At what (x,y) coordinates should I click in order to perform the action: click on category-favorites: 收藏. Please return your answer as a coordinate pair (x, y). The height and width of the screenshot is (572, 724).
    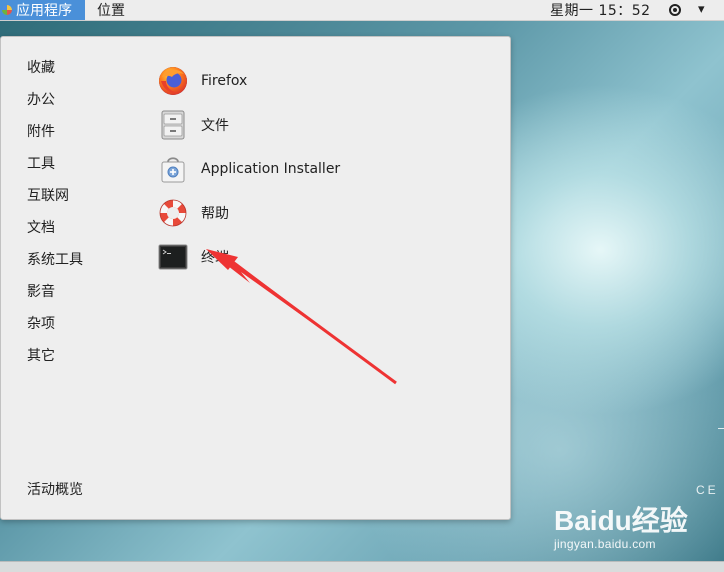
    Looking at the image, I should click on (55, 75).